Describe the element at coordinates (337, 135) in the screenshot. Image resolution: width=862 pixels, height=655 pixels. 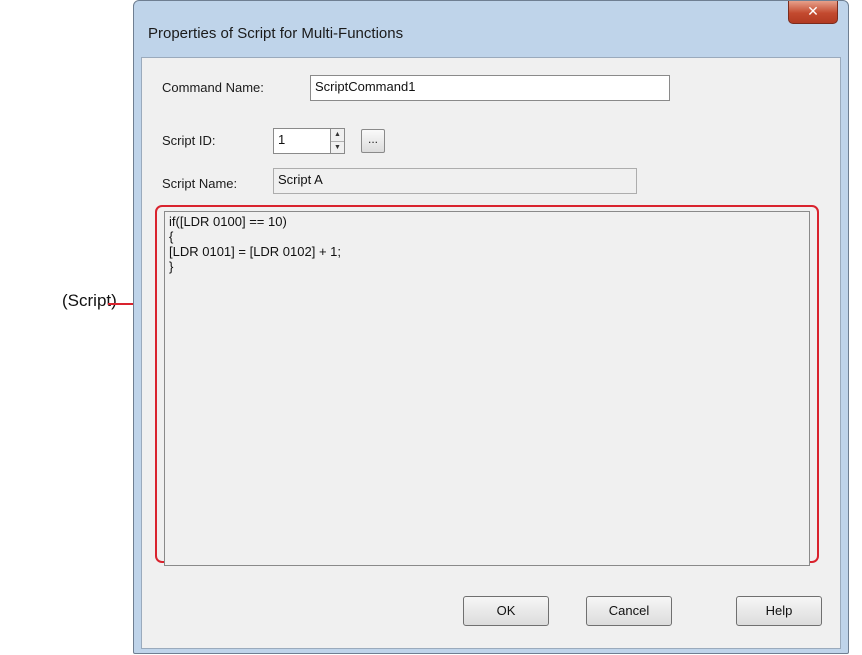
I see `spin-up-icon: ▲` at that location.